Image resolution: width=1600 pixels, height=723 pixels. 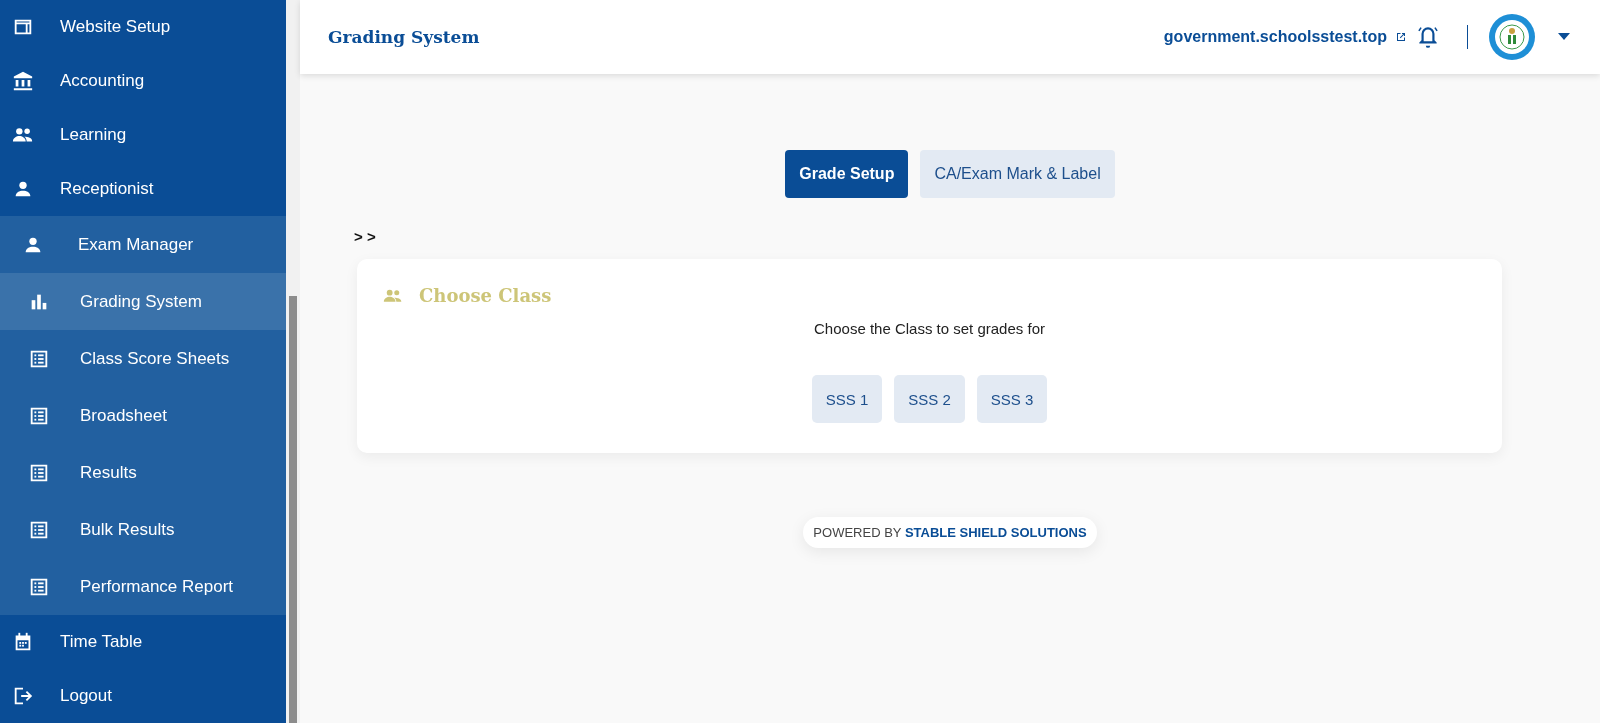 What do you see at coordinates (143, 586) in the screenshot?
I see `sidebar-subitem: Performance Report` at bounding box center [143, 586].